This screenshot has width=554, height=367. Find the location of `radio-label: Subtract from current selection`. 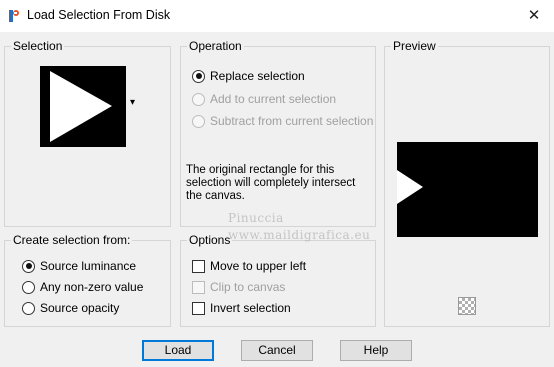

radio-label: Subtract from current selection is located at coordinates (292, 121).